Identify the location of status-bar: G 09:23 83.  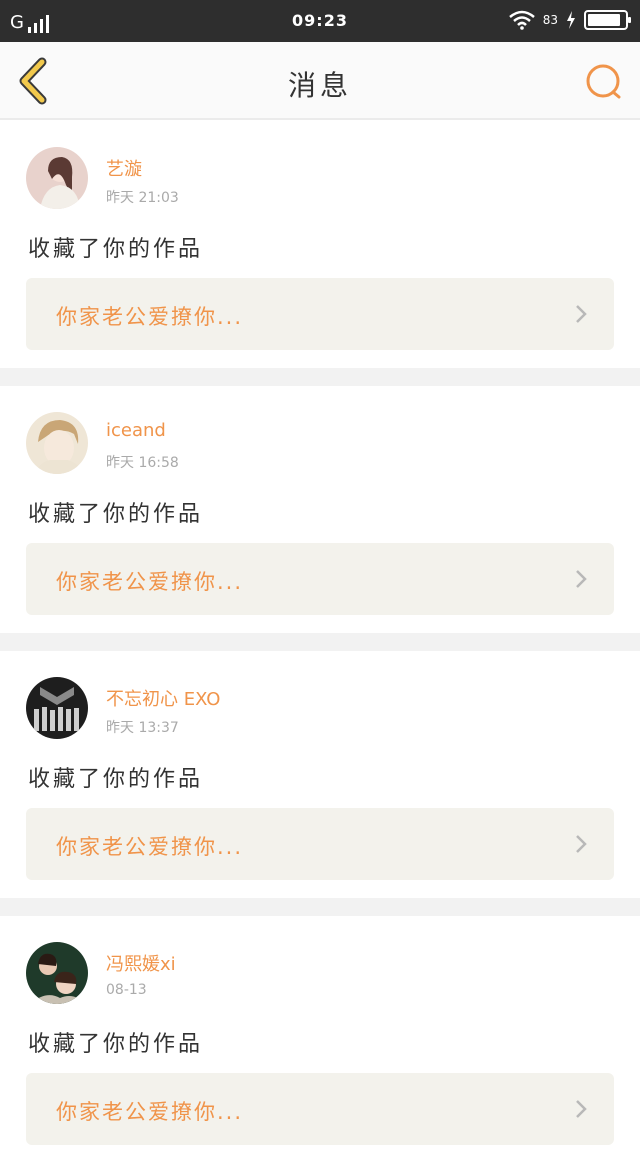
(320, 21).